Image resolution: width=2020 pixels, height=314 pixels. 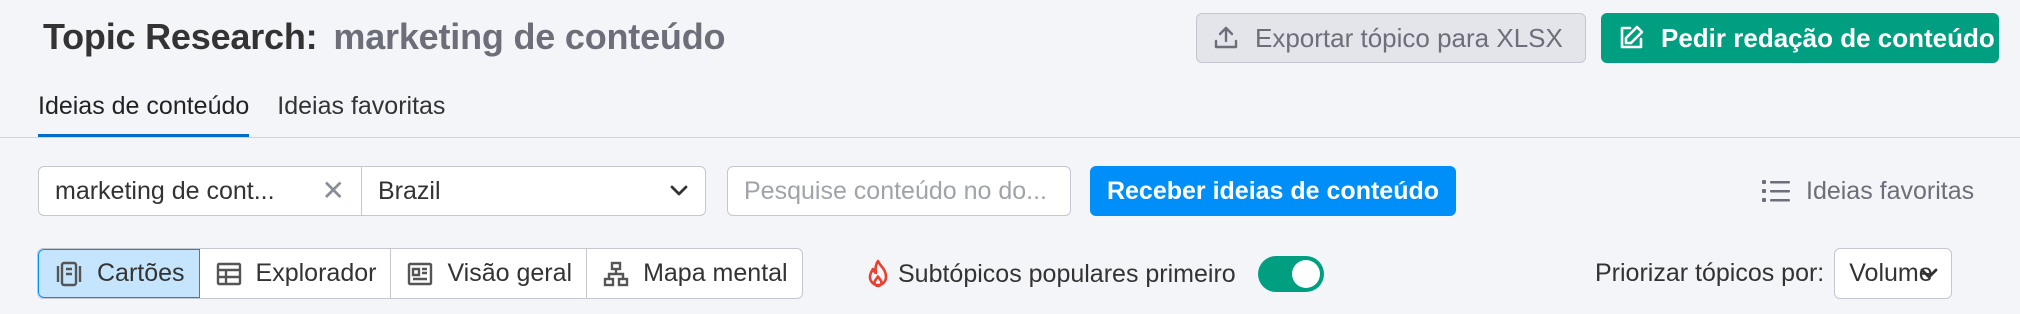 I want to click on view-cards: Cartões, so click(x=119, y=273).